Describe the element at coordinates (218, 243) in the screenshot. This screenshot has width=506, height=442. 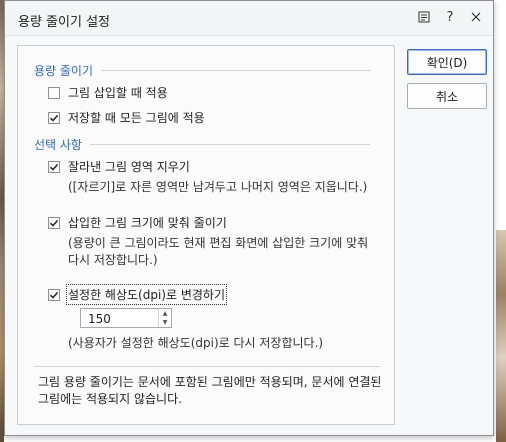
I see `desc-fit-inserted-size-line1: (용량이 큰 그림이라도 현재 편집 화면에 삽입한 크기에 맞춰` at that location.